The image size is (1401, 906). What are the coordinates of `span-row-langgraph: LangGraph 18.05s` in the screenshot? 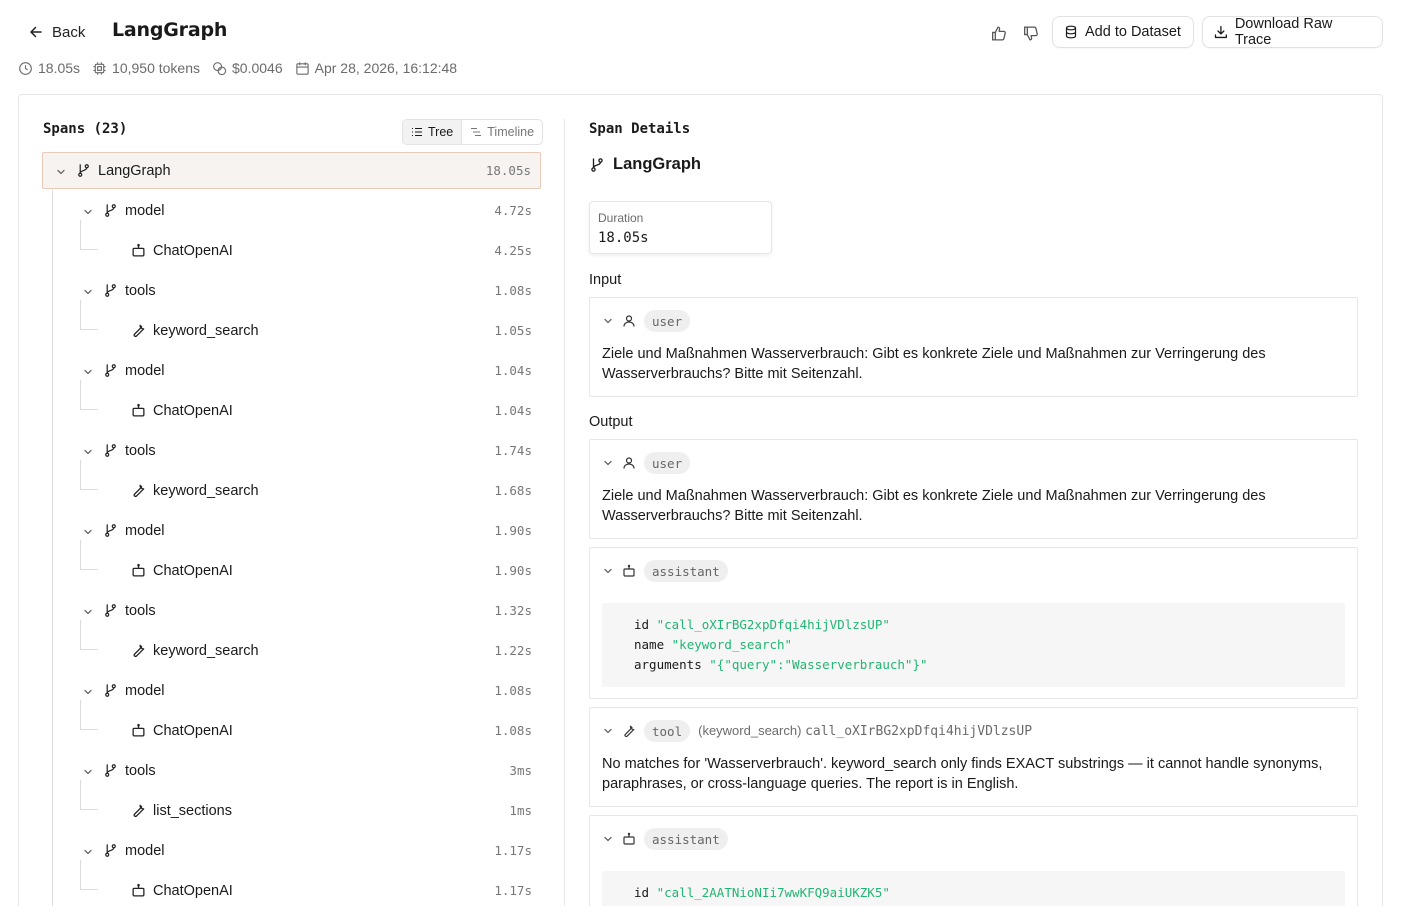 It's located at (291, 170).